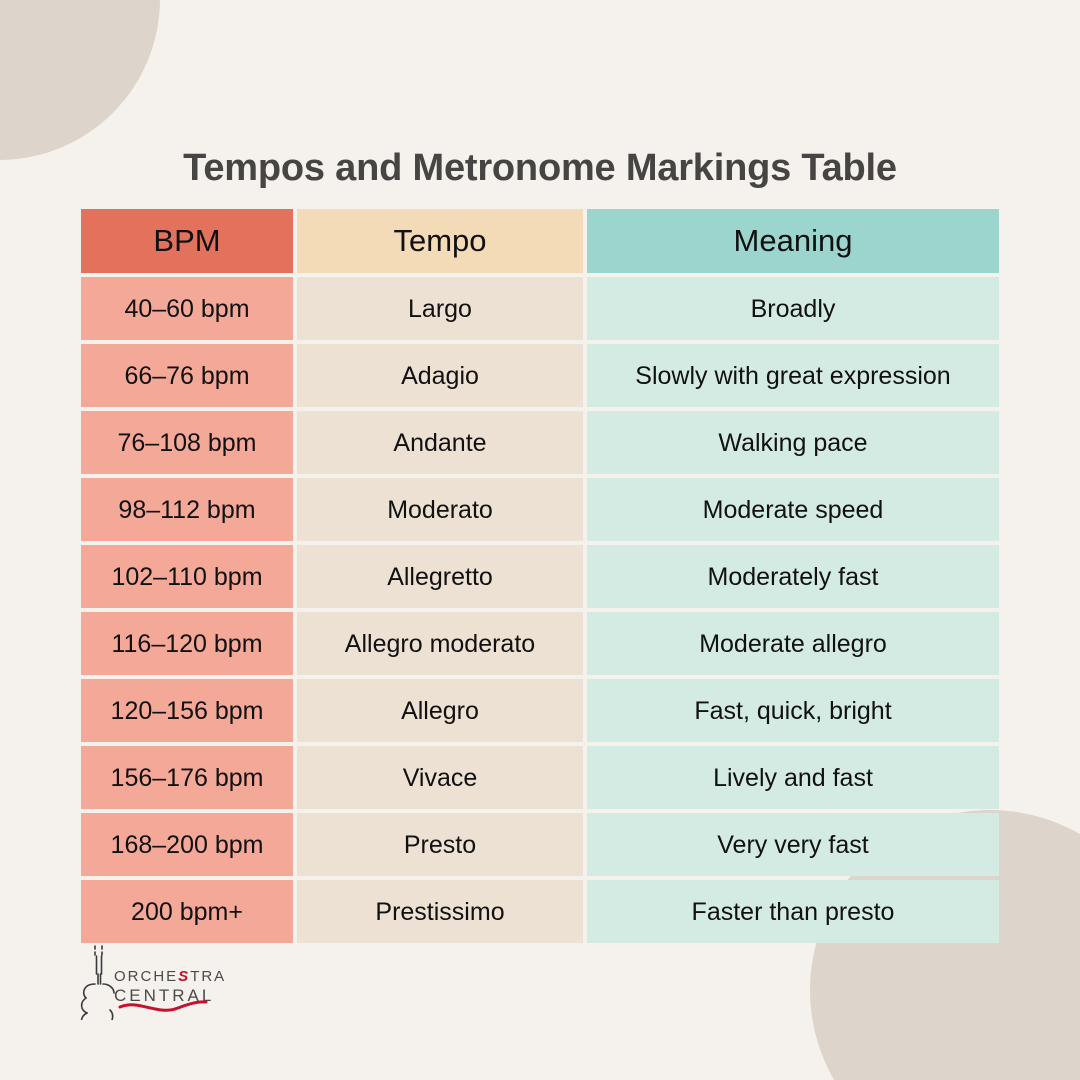 The image size is (1080, 1080). Describe the element at coordinates (187, 375) in the screenshot. I see `cell-bpm: 66–76 bpm` at that location.